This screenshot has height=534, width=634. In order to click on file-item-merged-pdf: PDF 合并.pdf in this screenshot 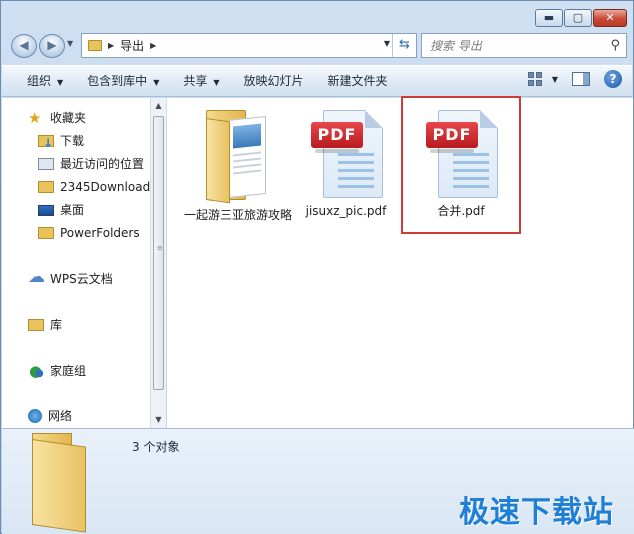, I will do `click(461, 165)`.